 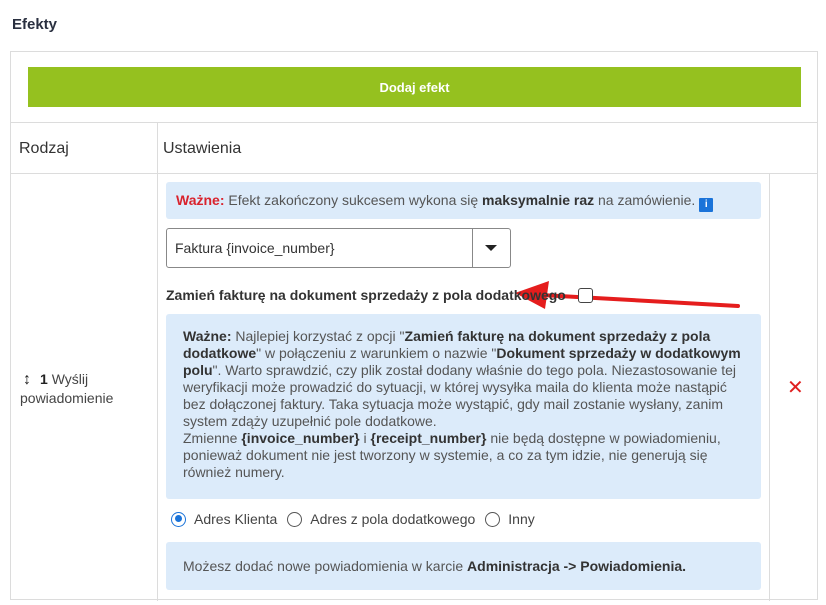 What do you see at coordinates (300, 438) in the screenshot?
I see `notice-bold: {invoice_number}` at bounding box center [300, 438].